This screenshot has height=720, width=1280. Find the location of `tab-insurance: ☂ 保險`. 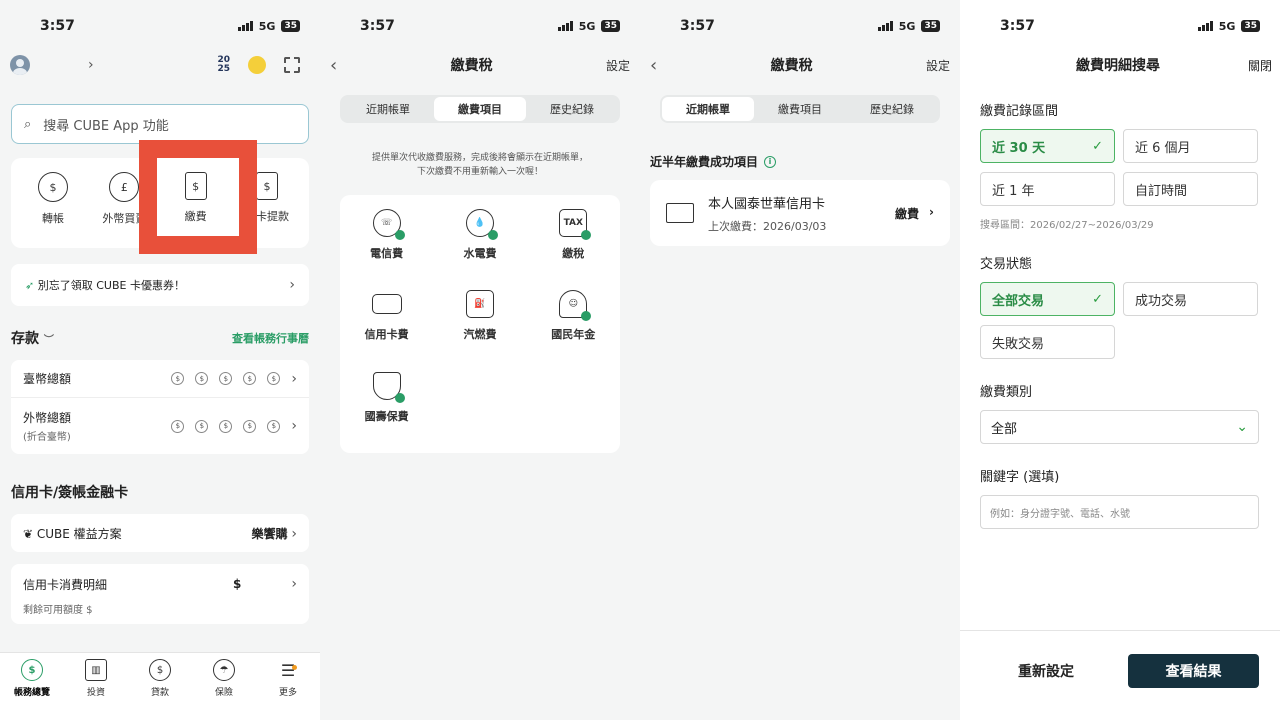

tab-insurance: ☂ 保險 is located at coordinates (224, 689).